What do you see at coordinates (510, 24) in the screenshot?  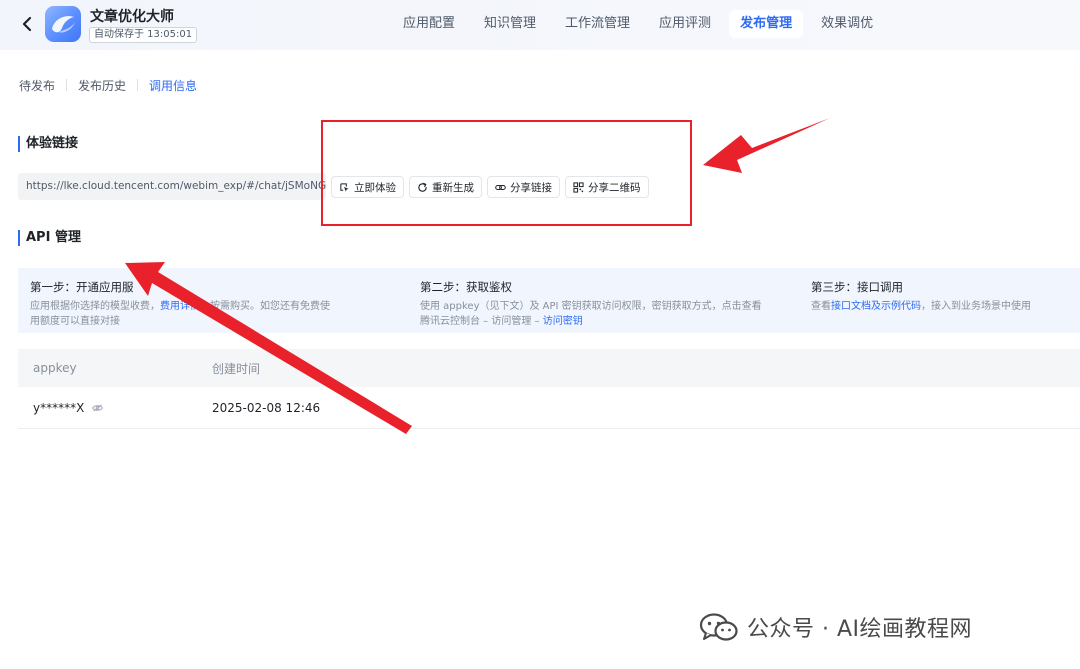 I see `tab-knowledge: 知识管理` at bounding box center [510, 24].